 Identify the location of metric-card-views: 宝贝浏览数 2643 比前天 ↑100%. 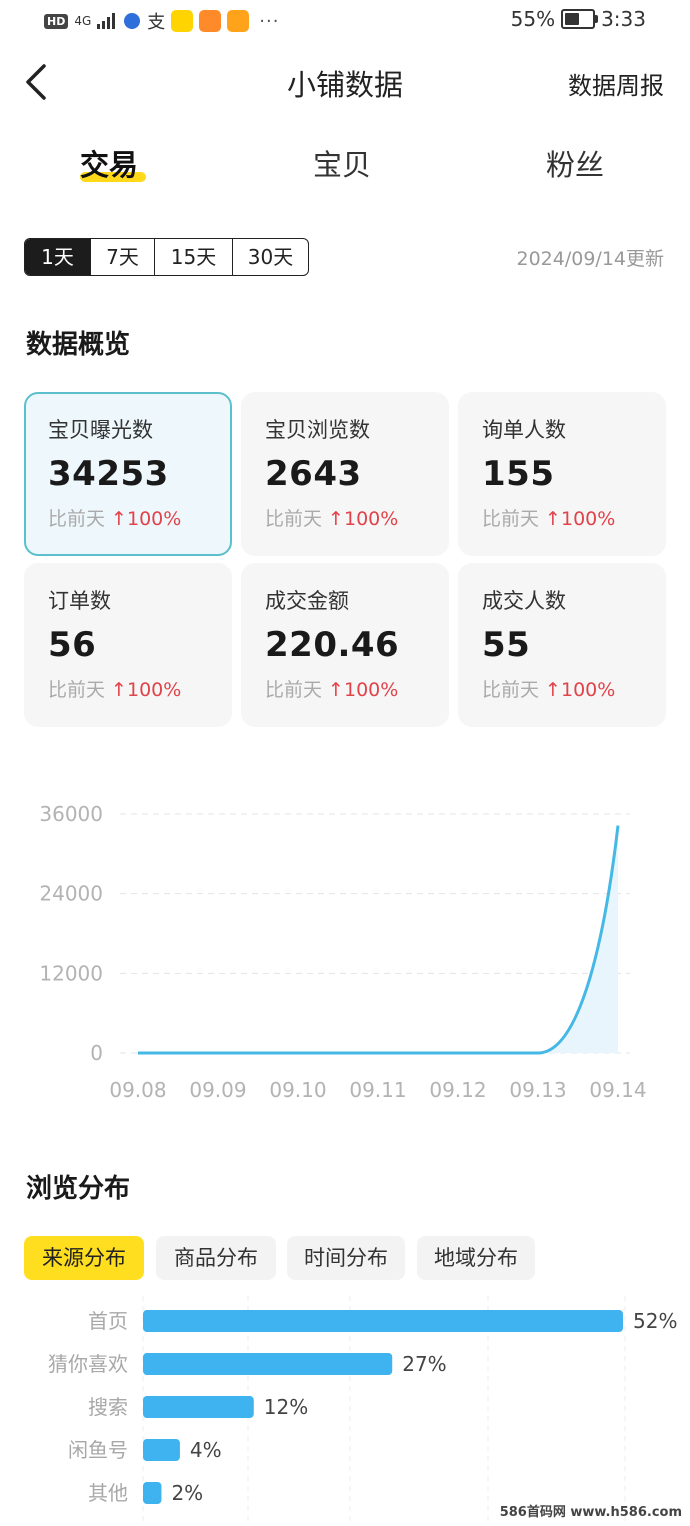
(345, 474).